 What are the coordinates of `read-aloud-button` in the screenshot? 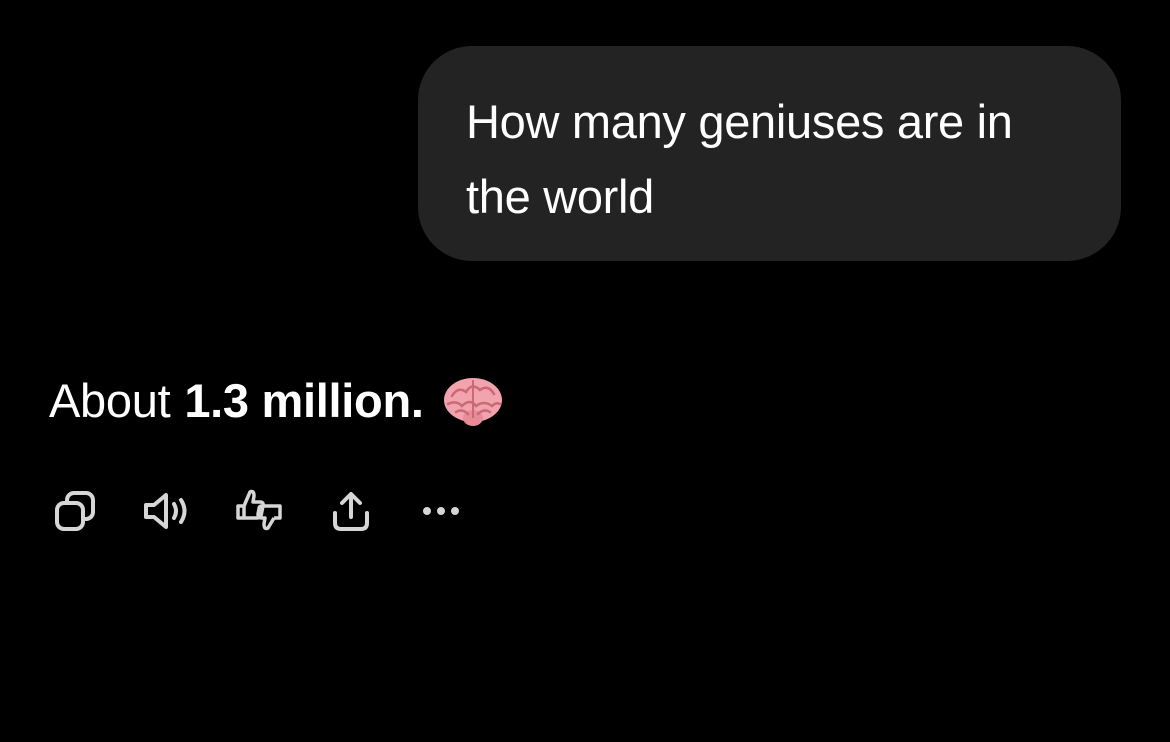 It's located at (167, 511).